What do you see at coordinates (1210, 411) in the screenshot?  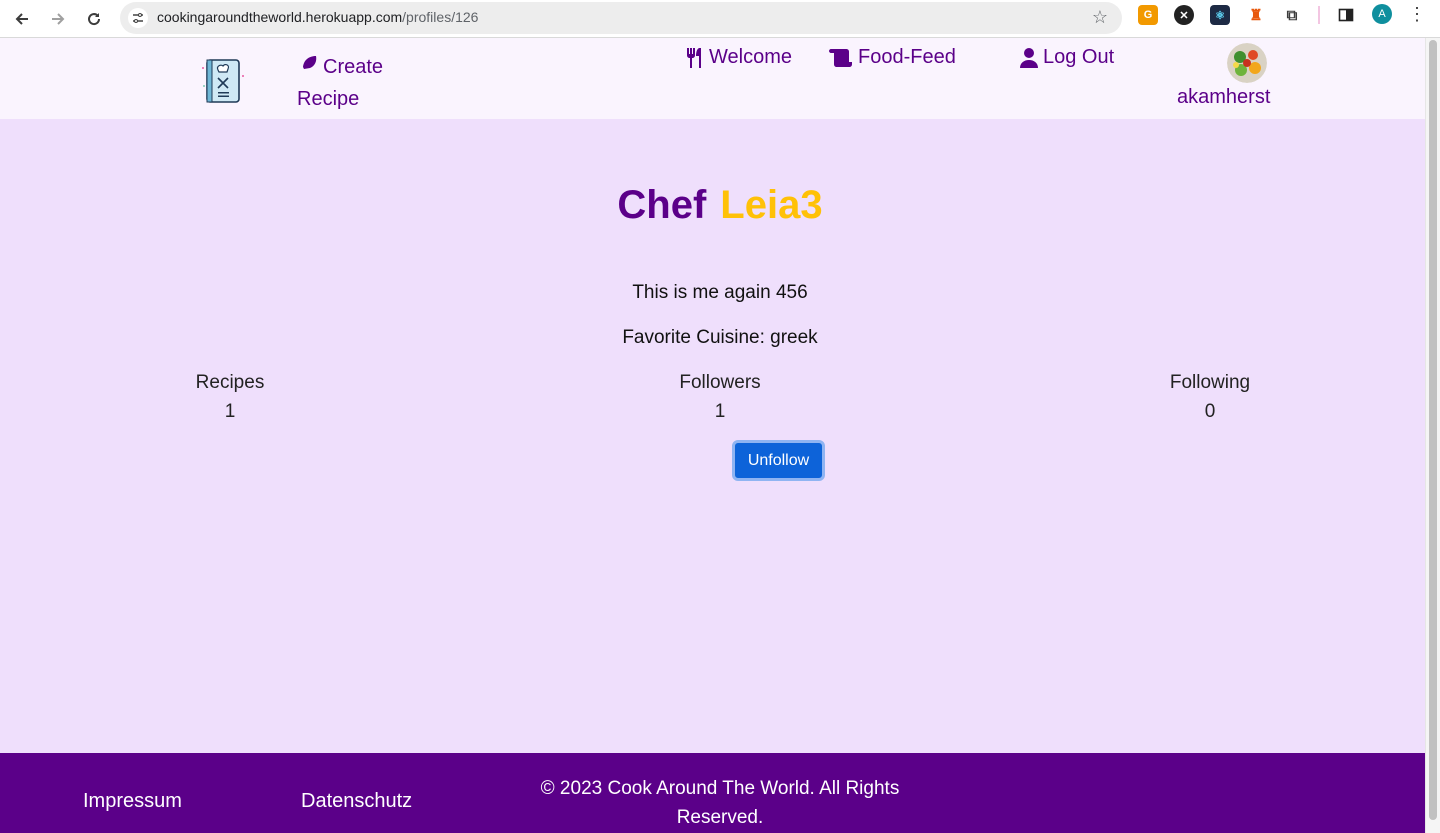 I see `stat-value: 0` at bounding box center [1210, 411].